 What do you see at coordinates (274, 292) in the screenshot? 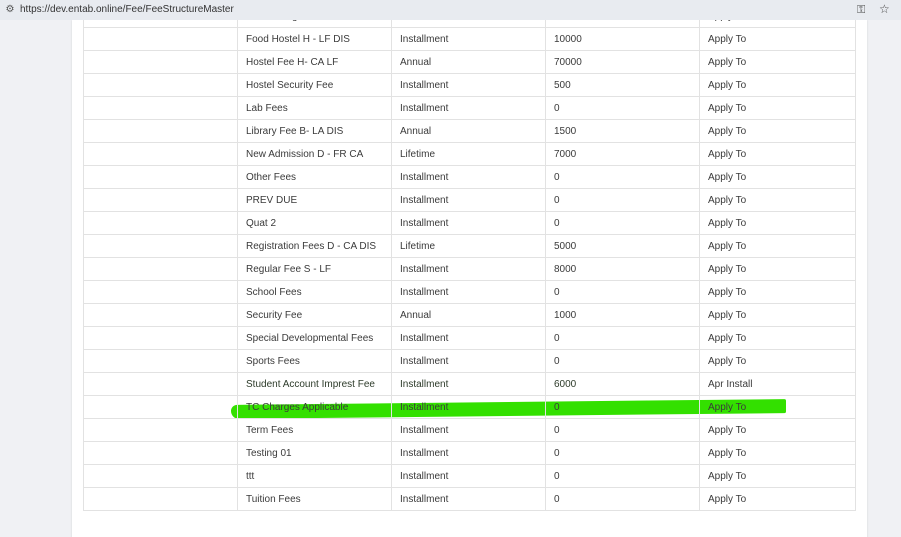
I see `fee-name-cell-text: School Fees` at bounding box center [274, 292].